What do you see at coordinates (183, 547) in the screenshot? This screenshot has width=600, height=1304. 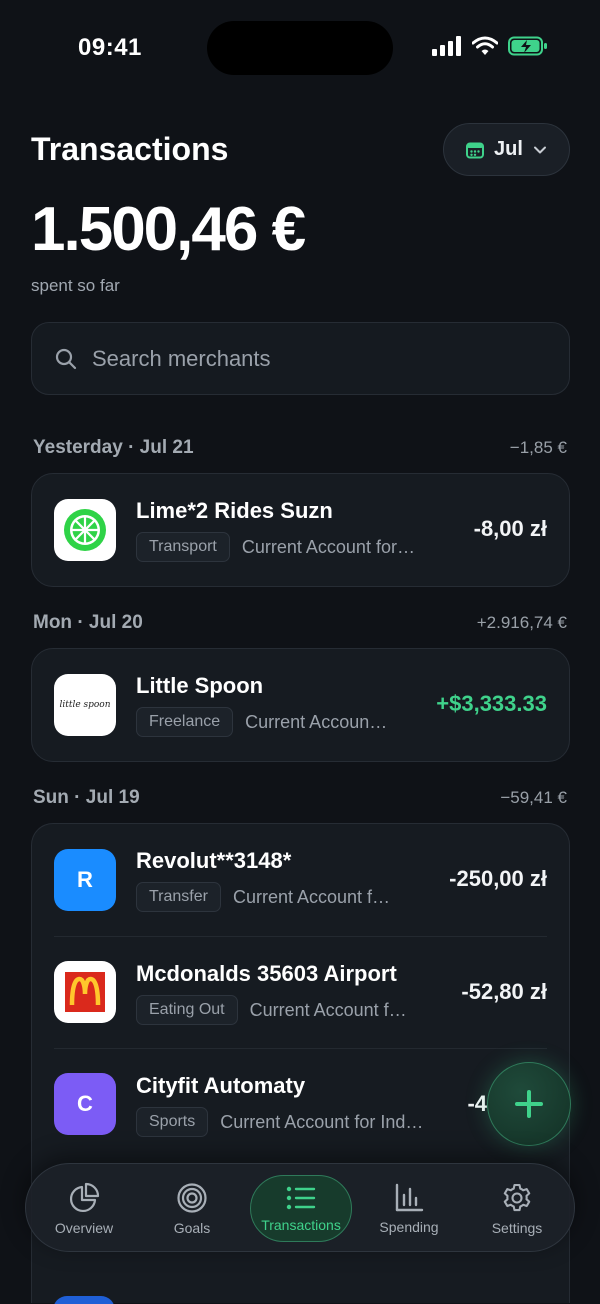 I see `category-chip: Transport` at bounding box center [183, 547].